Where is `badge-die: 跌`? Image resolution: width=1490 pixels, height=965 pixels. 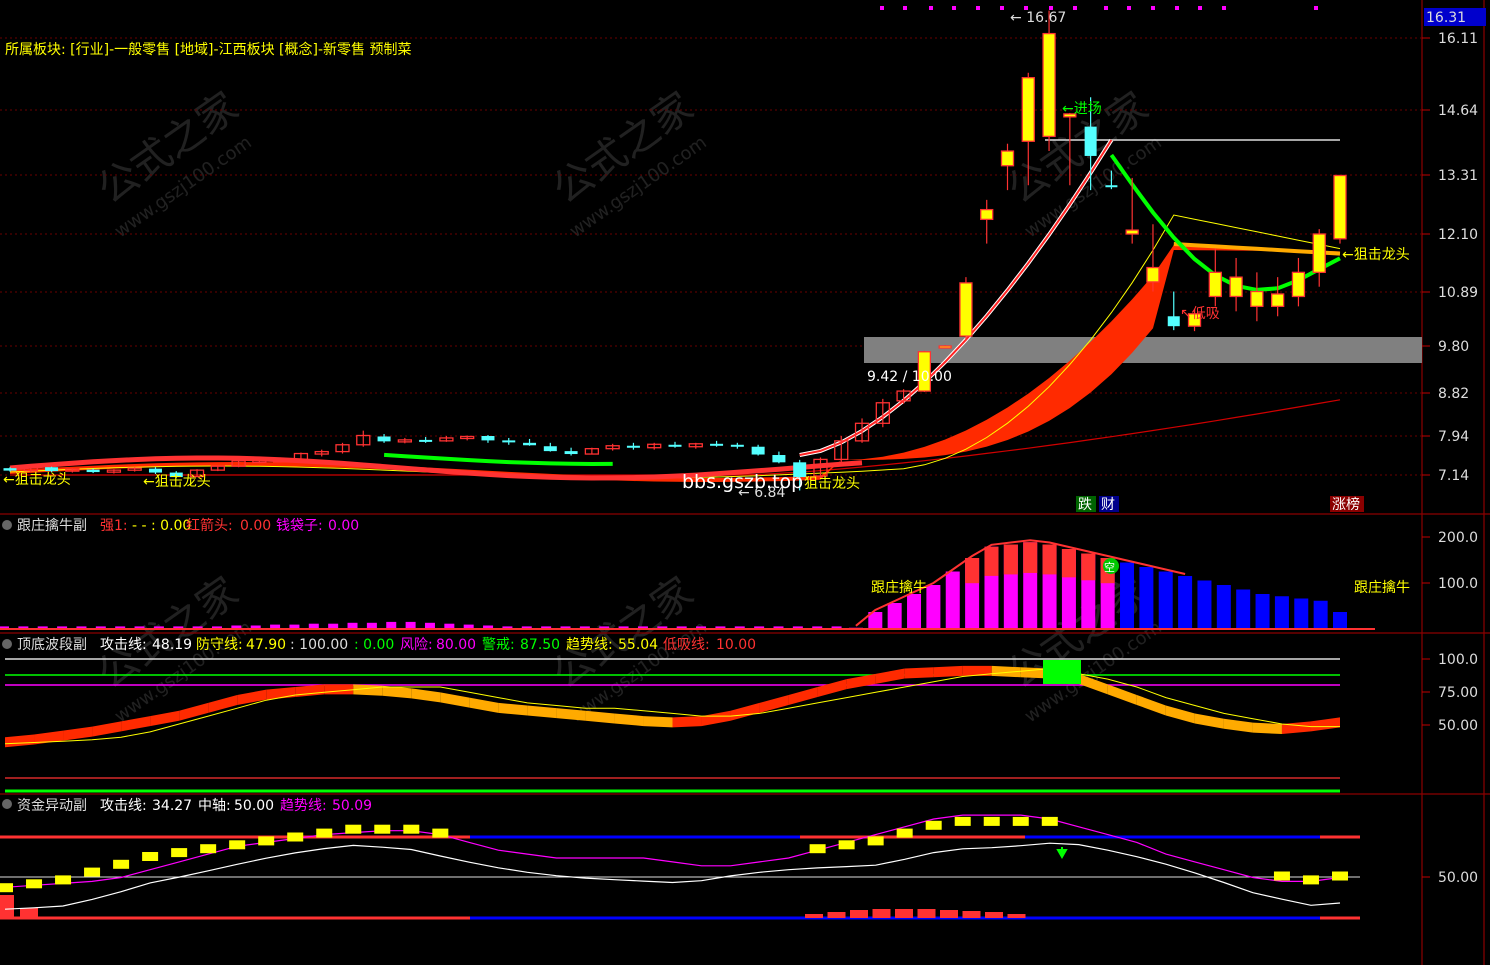 badge-die: 跌 is located at coordinates (1085, 505).